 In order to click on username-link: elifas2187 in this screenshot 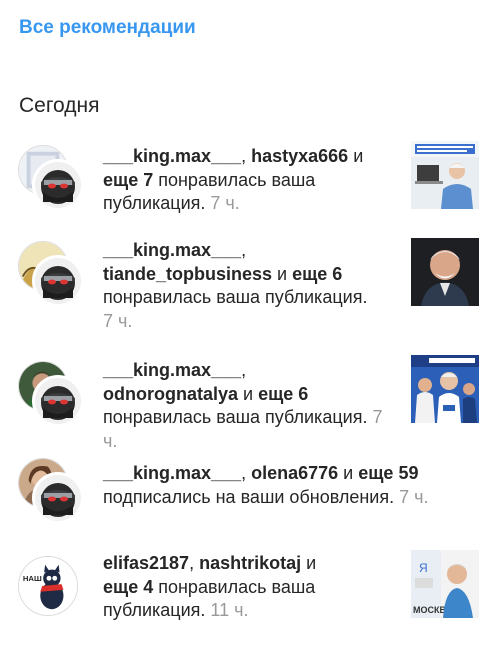, I will do `click(146, 563)`.